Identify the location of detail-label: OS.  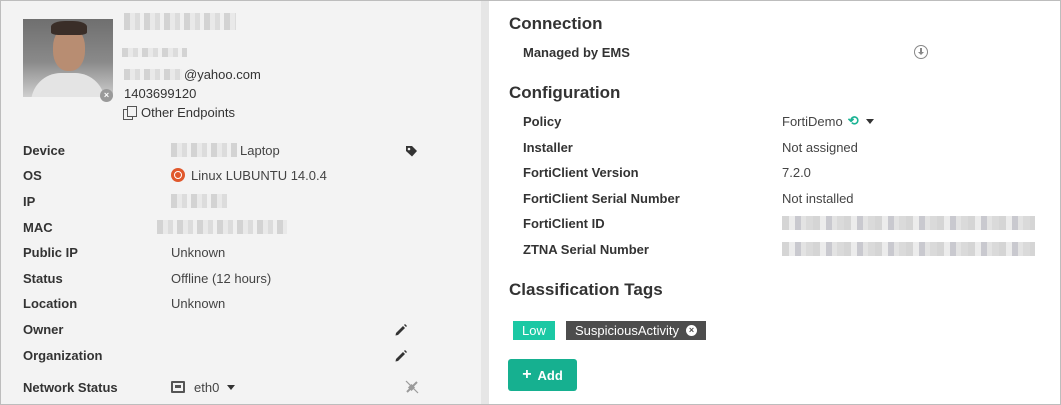
(32, 175).